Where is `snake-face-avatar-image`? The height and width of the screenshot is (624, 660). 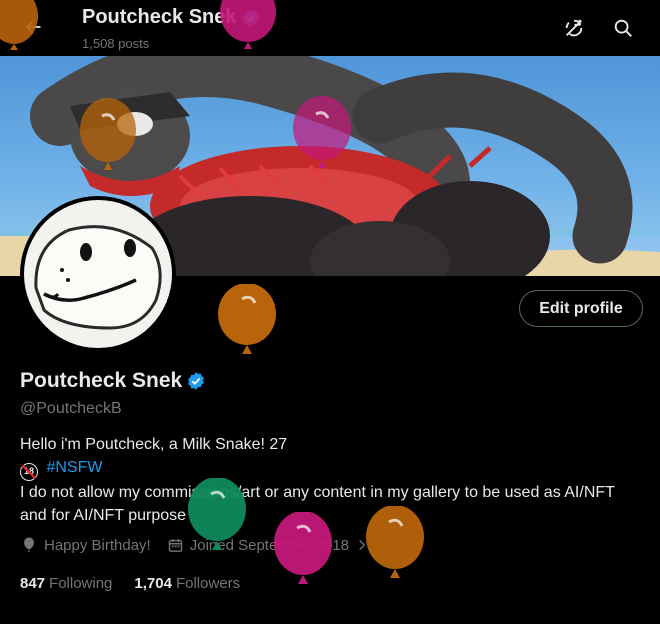
snake-face-avatar-image is located at coordinates (98, 277).